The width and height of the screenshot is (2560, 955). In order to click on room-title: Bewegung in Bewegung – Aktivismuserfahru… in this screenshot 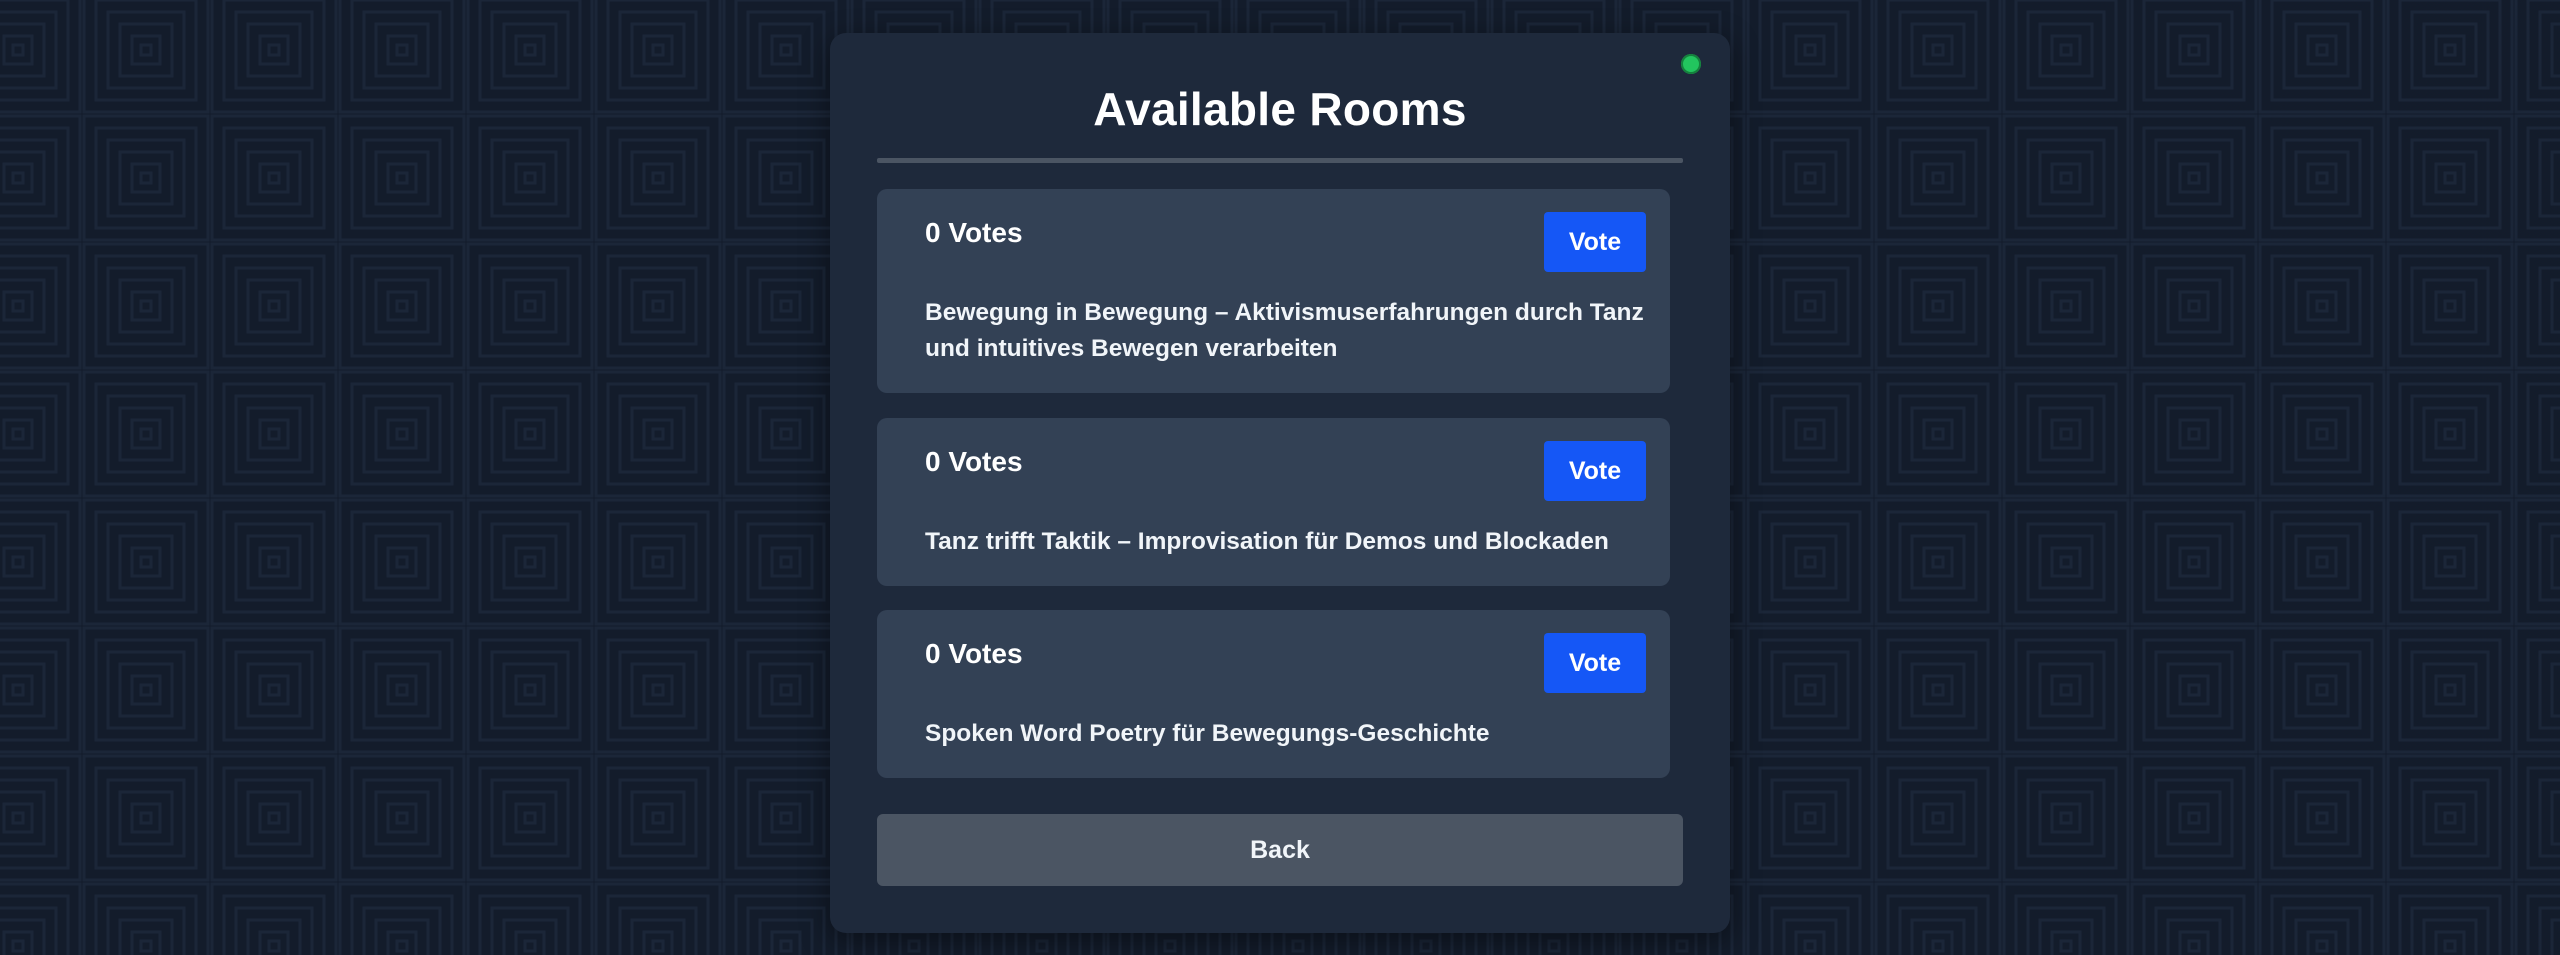, I will do `click(1284, 330)`.